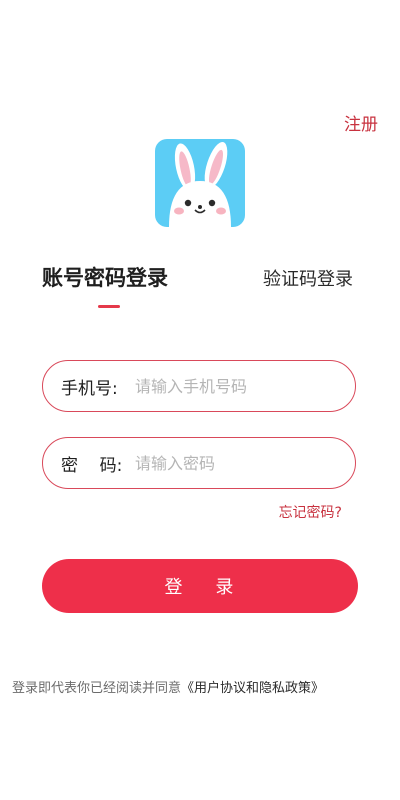  Describe the element at coordinates (97, 688) in the screenshot. I see `agreement-prefix: 登录即代表你已经阅读并同意` at that location.